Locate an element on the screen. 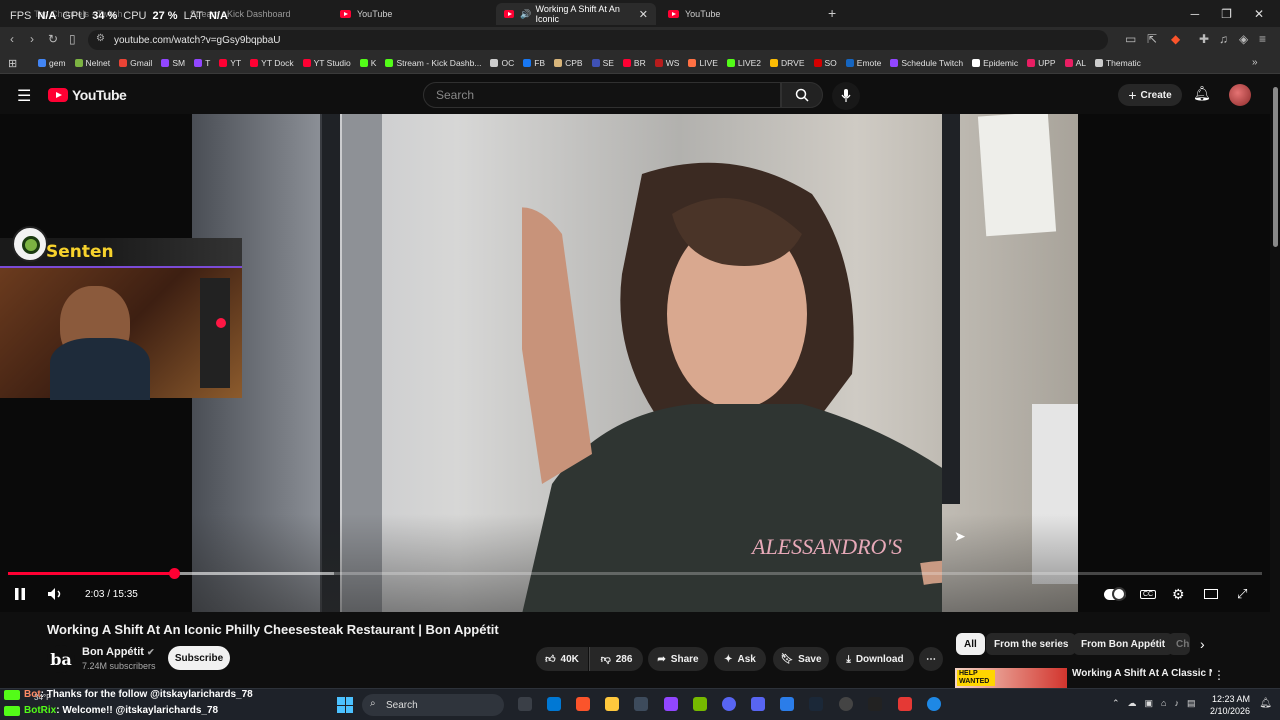  channel-name: Bon Appétit ✔ is located at coordinates (118, 652).